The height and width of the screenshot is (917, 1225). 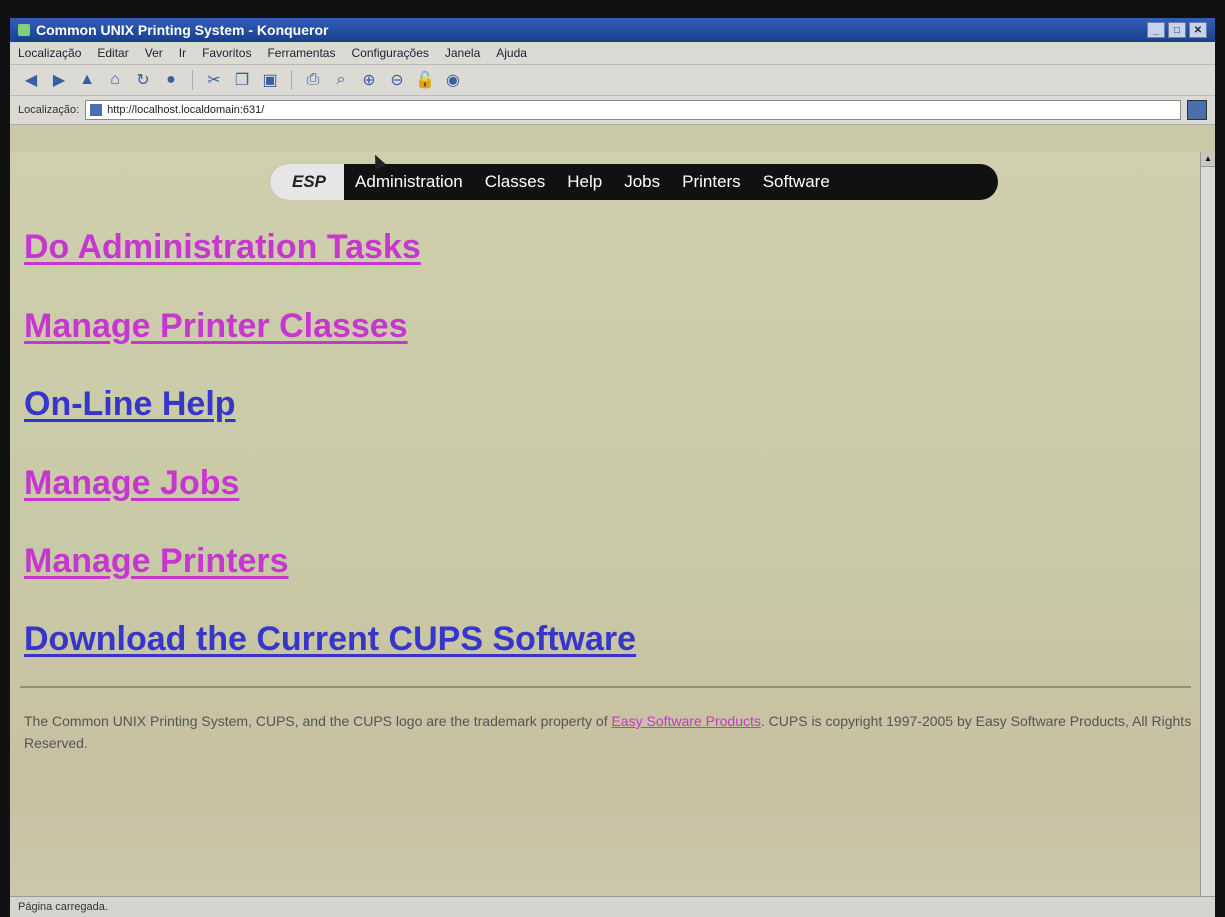 What do you see at coordinates (49, 53) in the screenshot?
I see `menu-location: Localização` at bounding box center [49, 53].